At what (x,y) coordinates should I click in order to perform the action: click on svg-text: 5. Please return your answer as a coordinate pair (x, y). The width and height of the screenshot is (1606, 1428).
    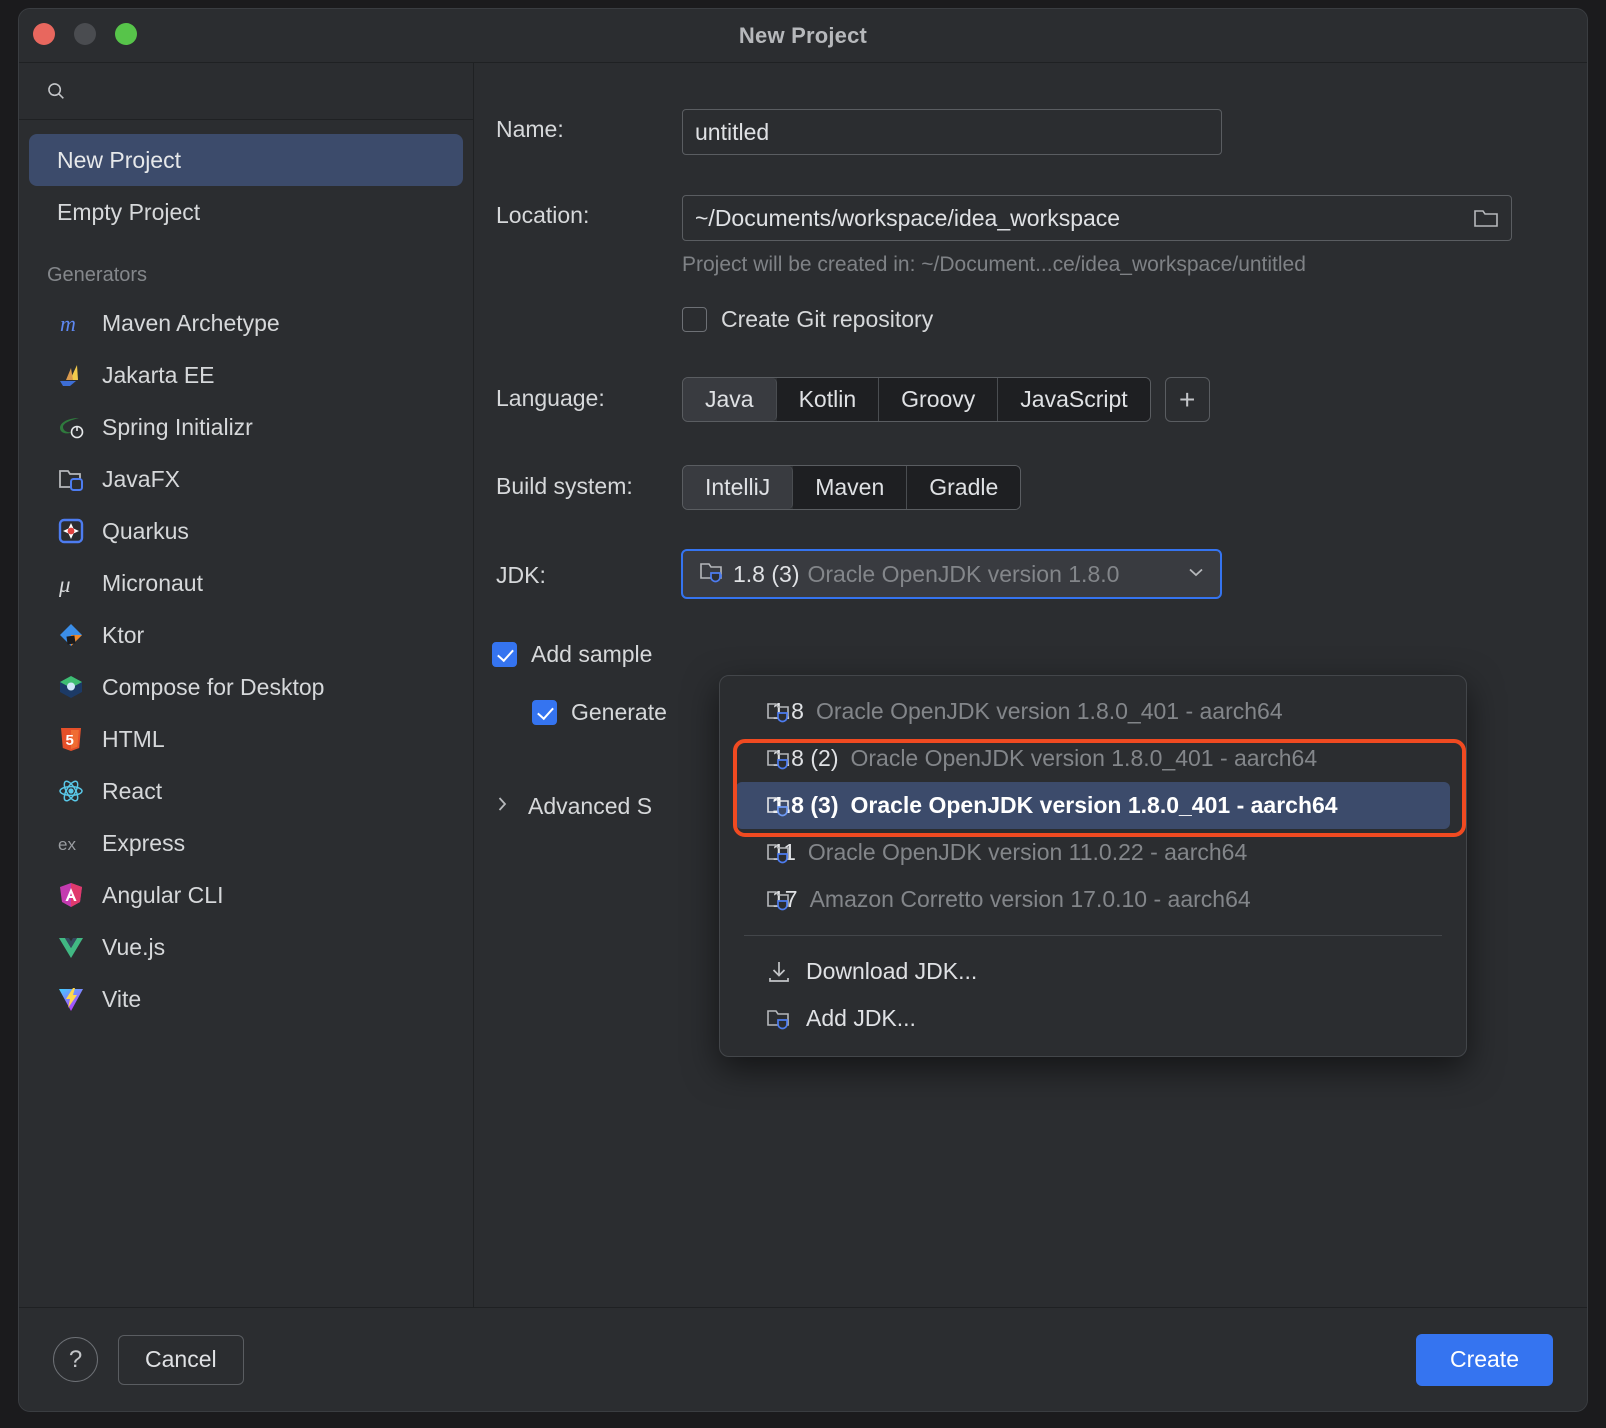
    Looking at the image, I should click on (70, 740).